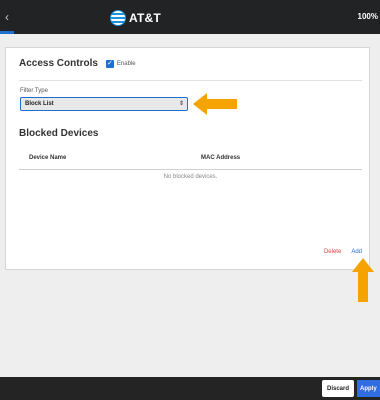  I want to click on apply-button: Apply, so click(368, 388).